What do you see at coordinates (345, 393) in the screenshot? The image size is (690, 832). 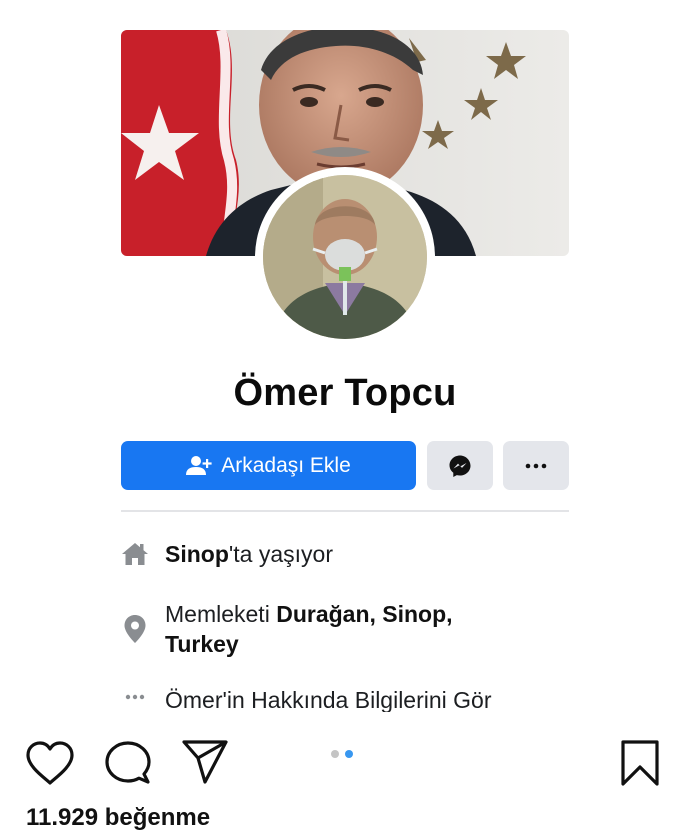 I see `profile-name: Ömer Topcu` at bounding box center [345, 393].